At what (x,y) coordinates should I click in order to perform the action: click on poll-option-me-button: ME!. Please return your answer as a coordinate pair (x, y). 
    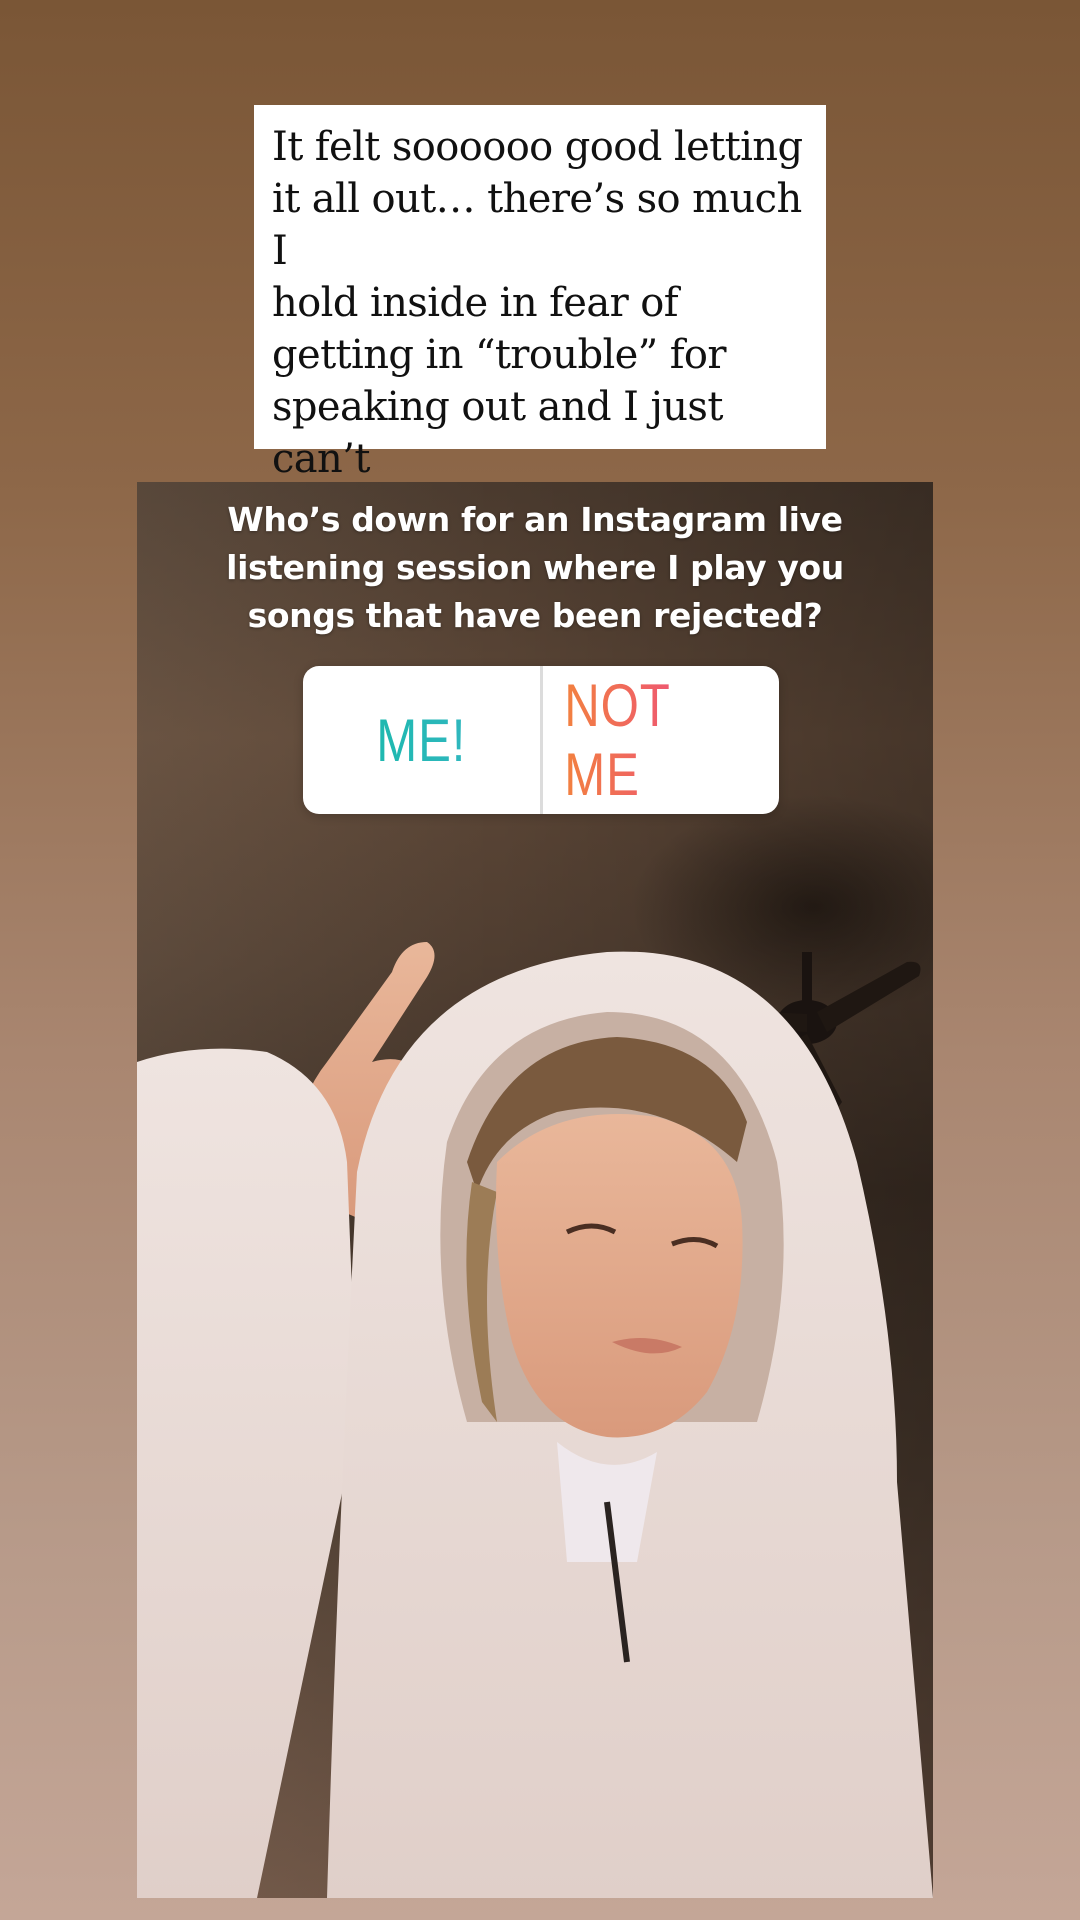
    Looking at the image, I should click on (421, 740).